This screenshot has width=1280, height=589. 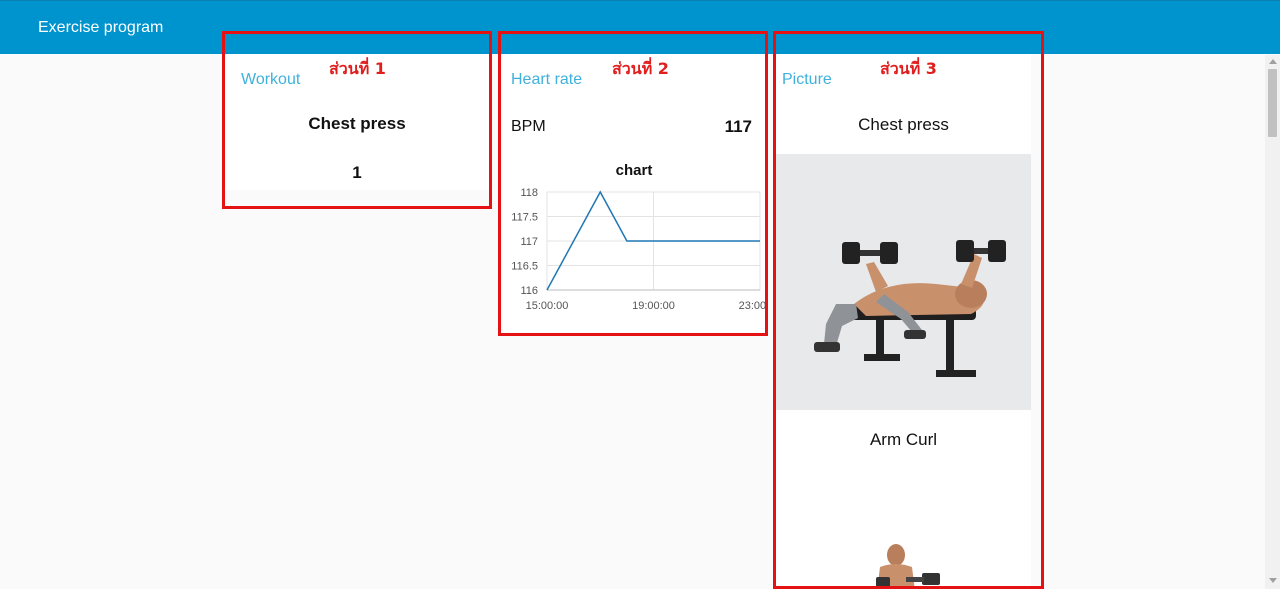 I want to click on scrollbar-thumb, so click(x=1272, y=103).